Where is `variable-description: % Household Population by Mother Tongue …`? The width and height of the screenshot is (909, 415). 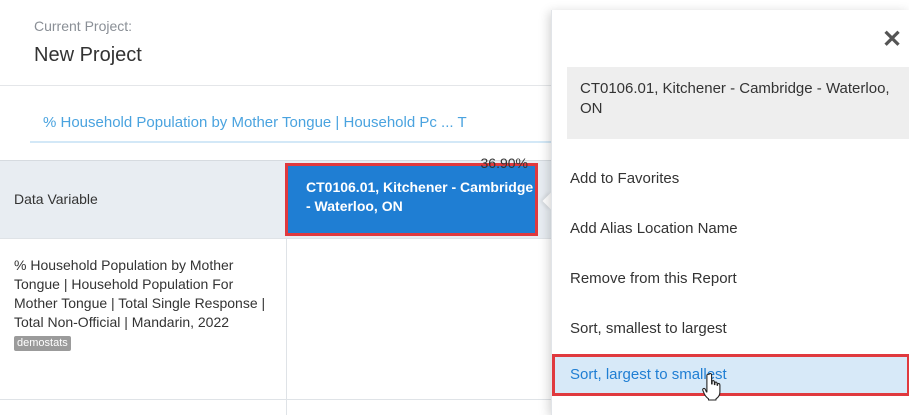
variable-description: % Household Population by Mother Tongue … is located at coordinates (140, 293).